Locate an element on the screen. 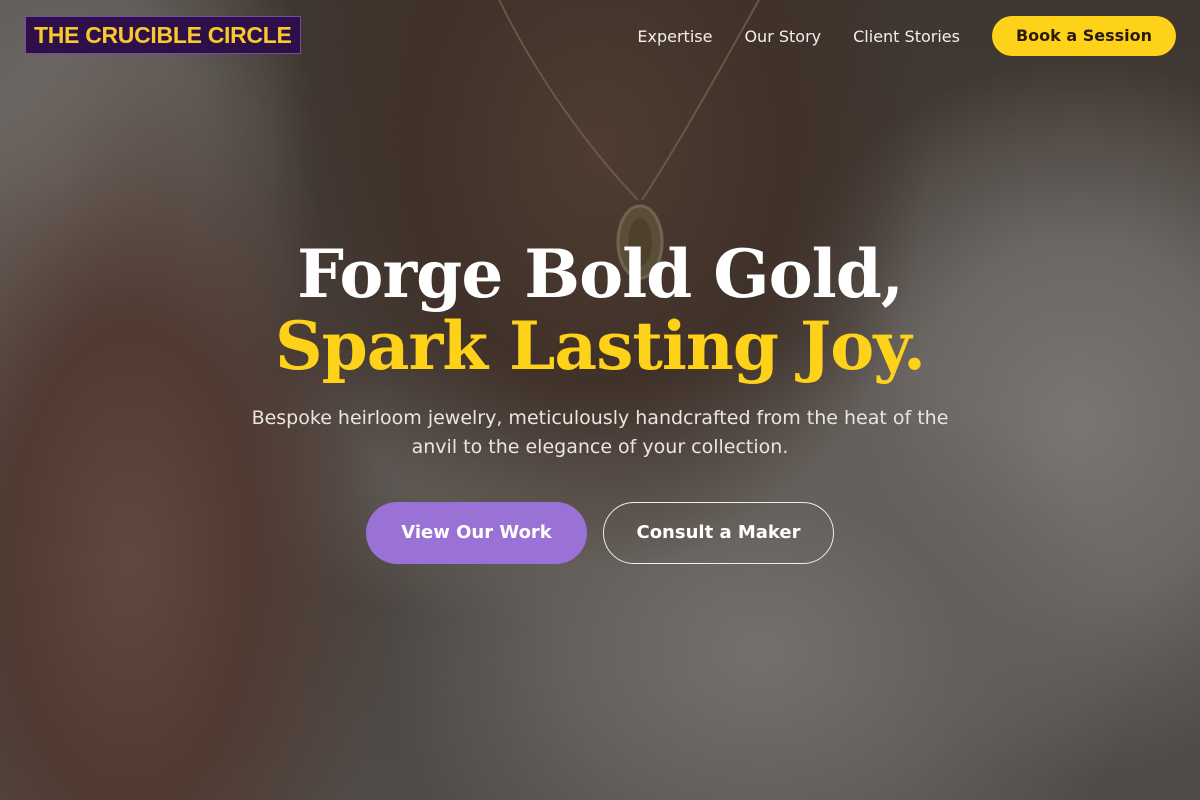 Image resolution: width=1200 pixels, height=800 pixels. nav-link-client-stories: Client Stories is located at coordinates (906, 36).